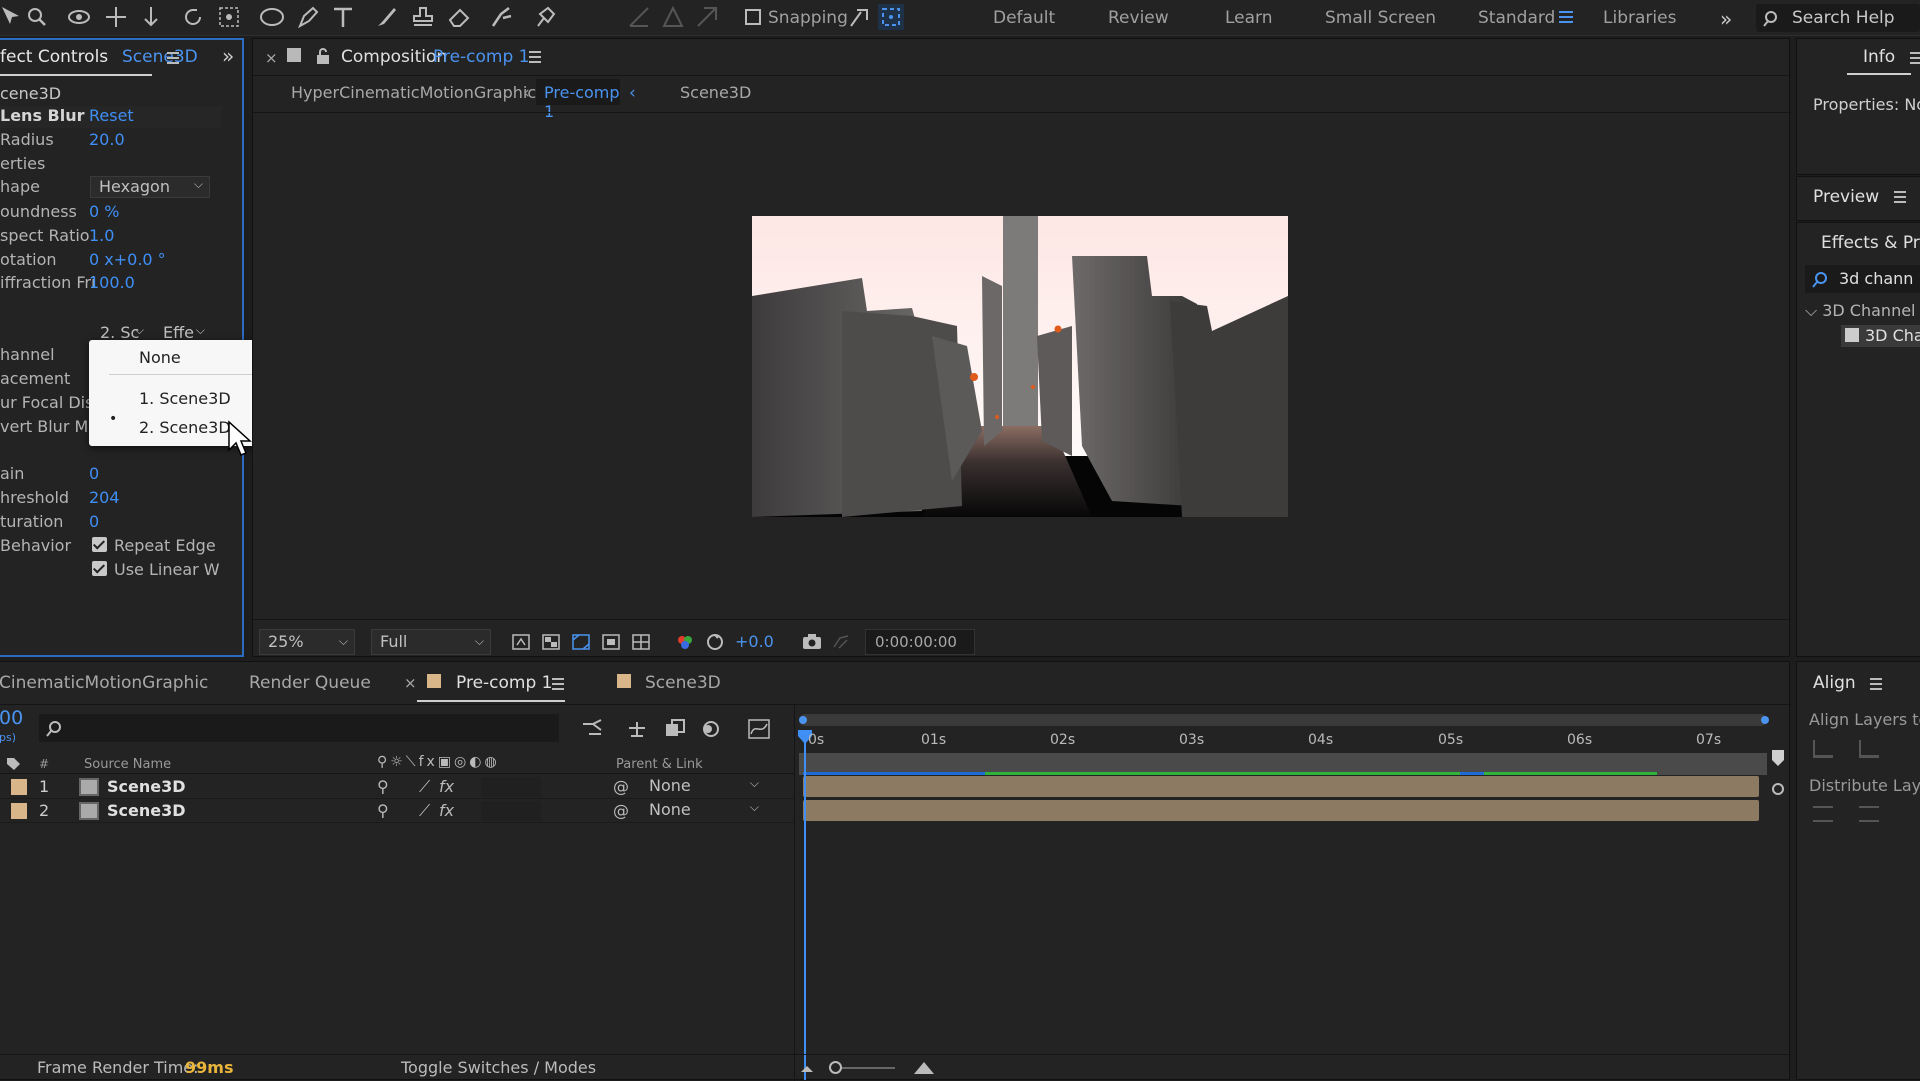  I want to click on transparency-grid-icon, so click(551, 642).